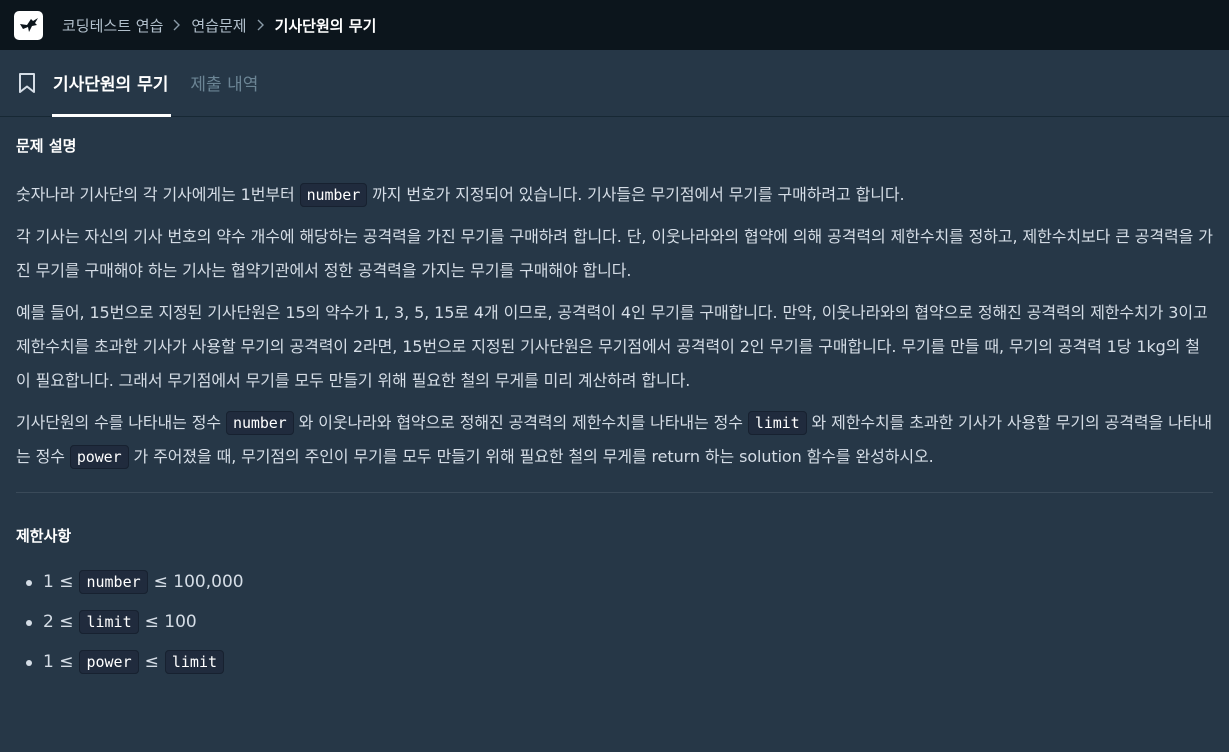 The width and height of the screenshot is (1229, 752). What do you see at coordinates (170, 622) in the screenshot?
I see `text: ≤ 100` at bounding box center [170, 622].